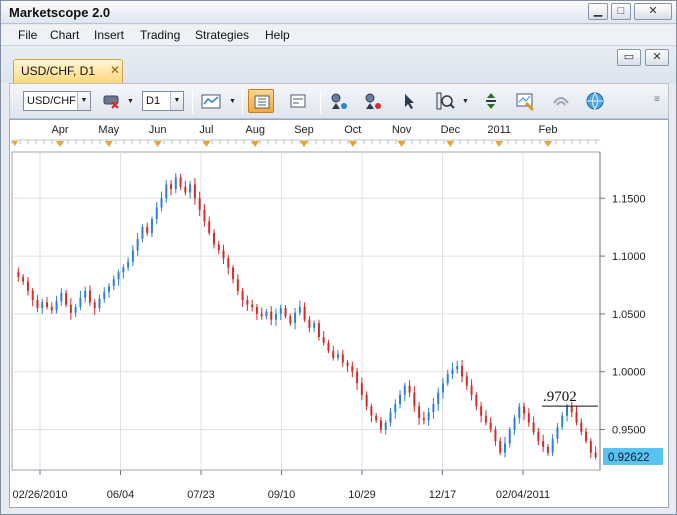 Image resolution: width=677 pixels, height=515 pixels. I want to click on data-window-button, so click(298, 101).